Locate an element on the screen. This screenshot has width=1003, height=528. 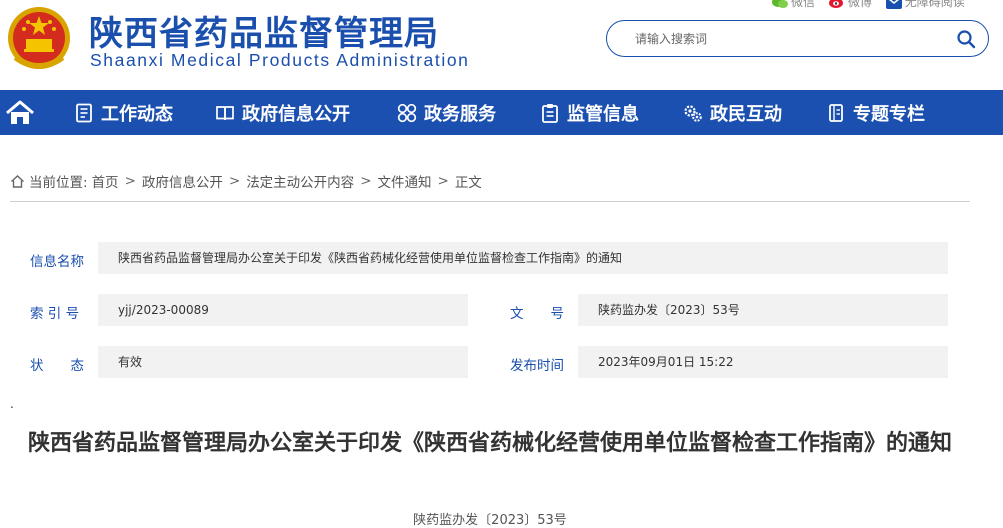
accessibility-icon is located at coordinates (893, 4).